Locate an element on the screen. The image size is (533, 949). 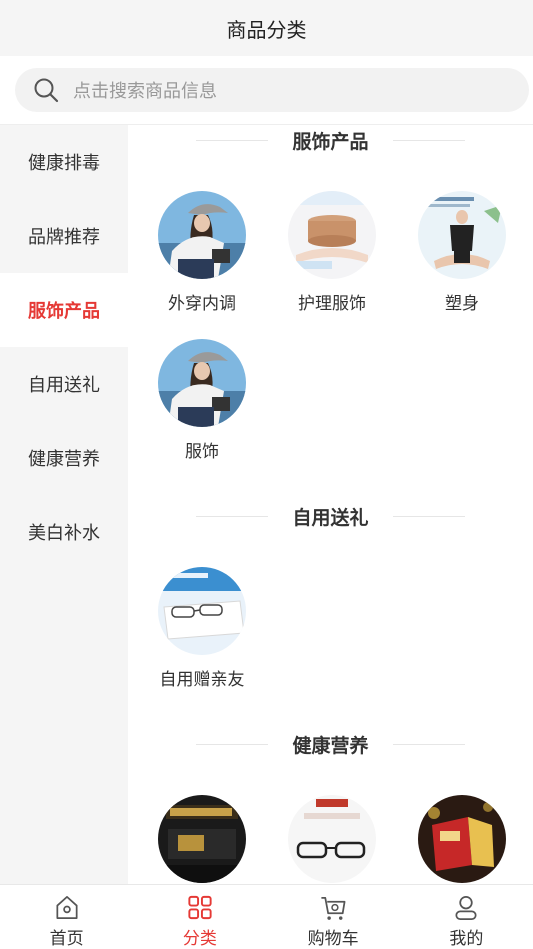
category-item-label: 自用赠亲友 is located at coordinates (202, 680).